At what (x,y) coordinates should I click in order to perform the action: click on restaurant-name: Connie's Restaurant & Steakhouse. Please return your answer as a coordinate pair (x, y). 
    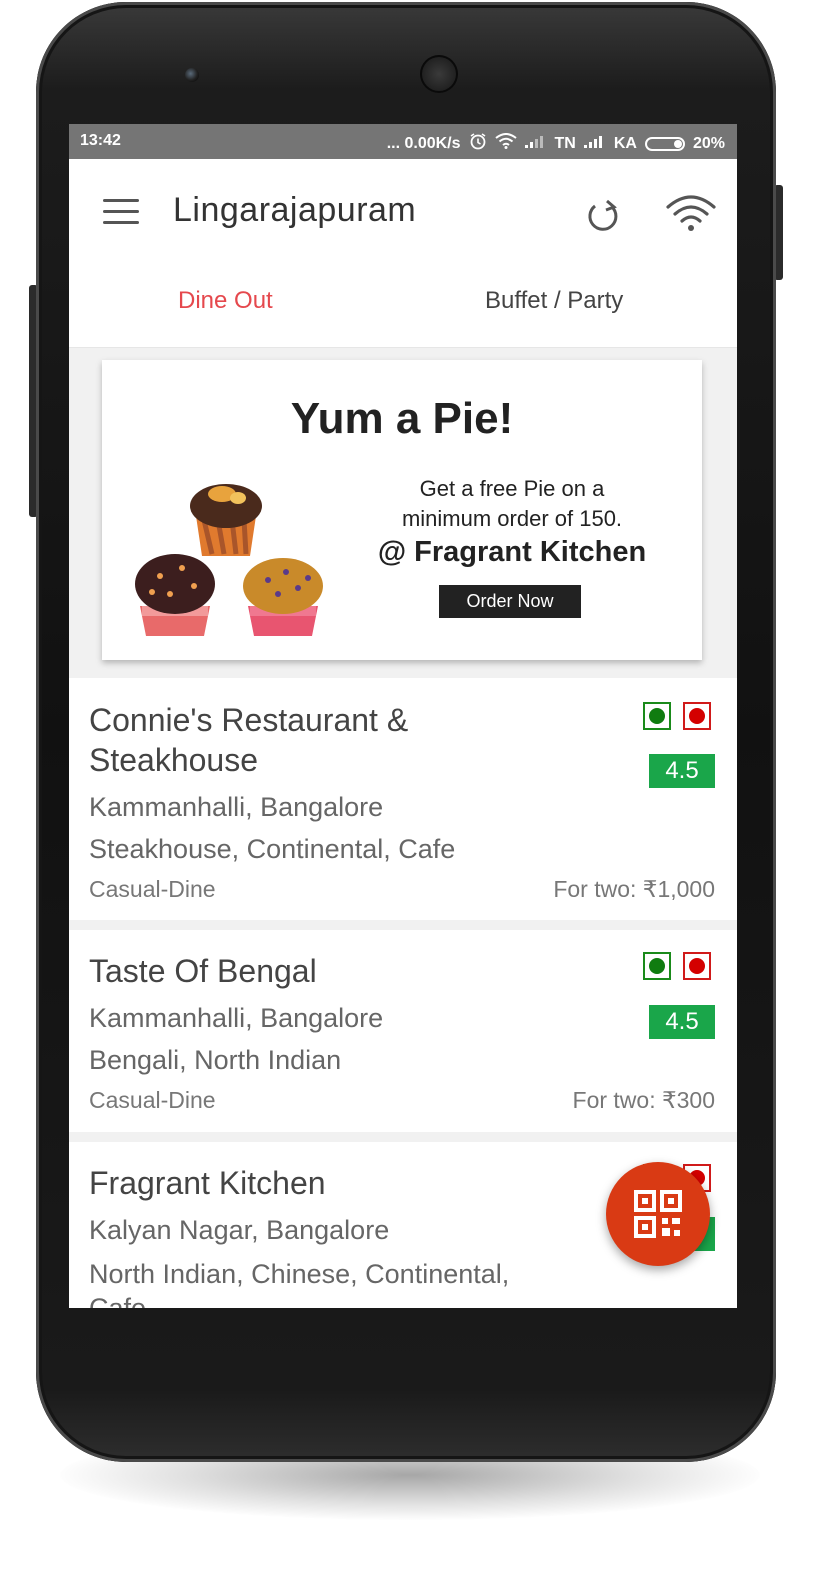
    Looking at the image, I should click on (249, 740).